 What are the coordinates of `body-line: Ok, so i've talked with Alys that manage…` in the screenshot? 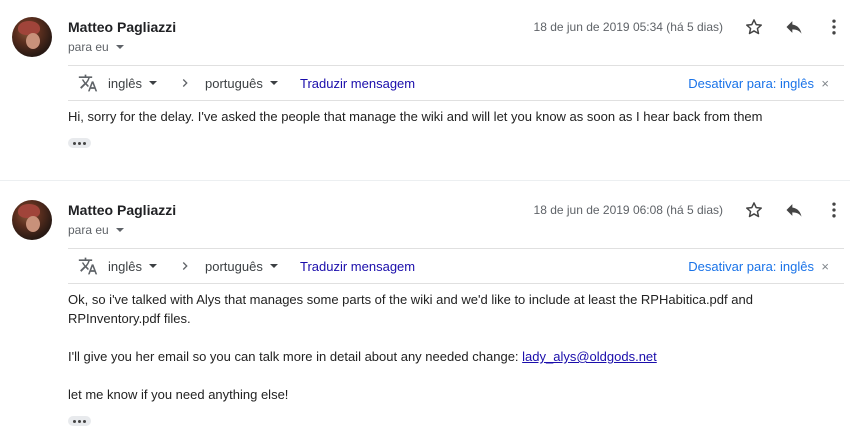 It's located at (410, 299).